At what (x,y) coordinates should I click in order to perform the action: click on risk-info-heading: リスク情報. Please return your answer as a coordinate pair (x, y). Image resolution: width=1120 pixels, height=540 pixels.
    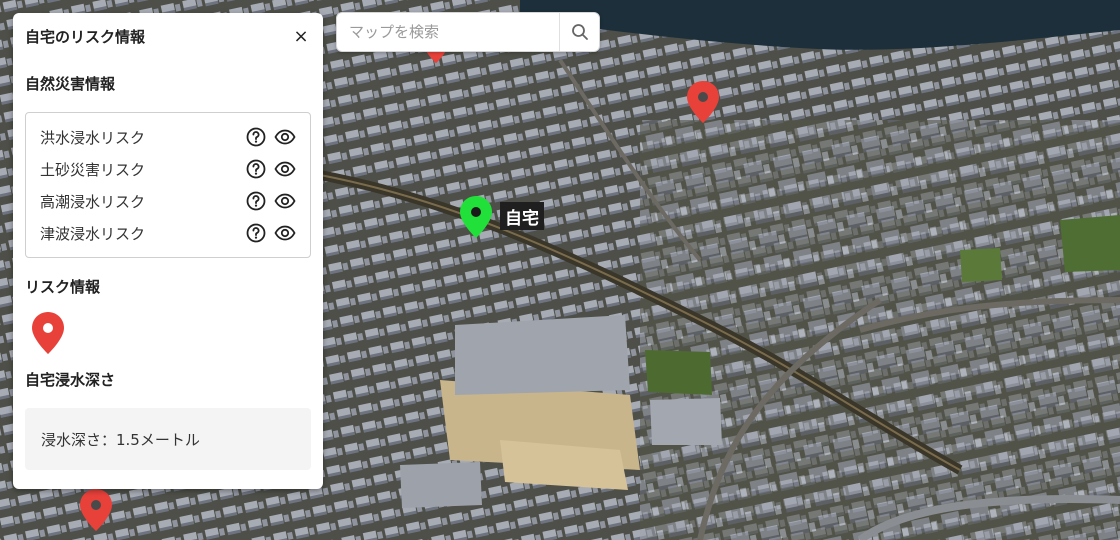
    Looking at the image, I should click on (63, 287).